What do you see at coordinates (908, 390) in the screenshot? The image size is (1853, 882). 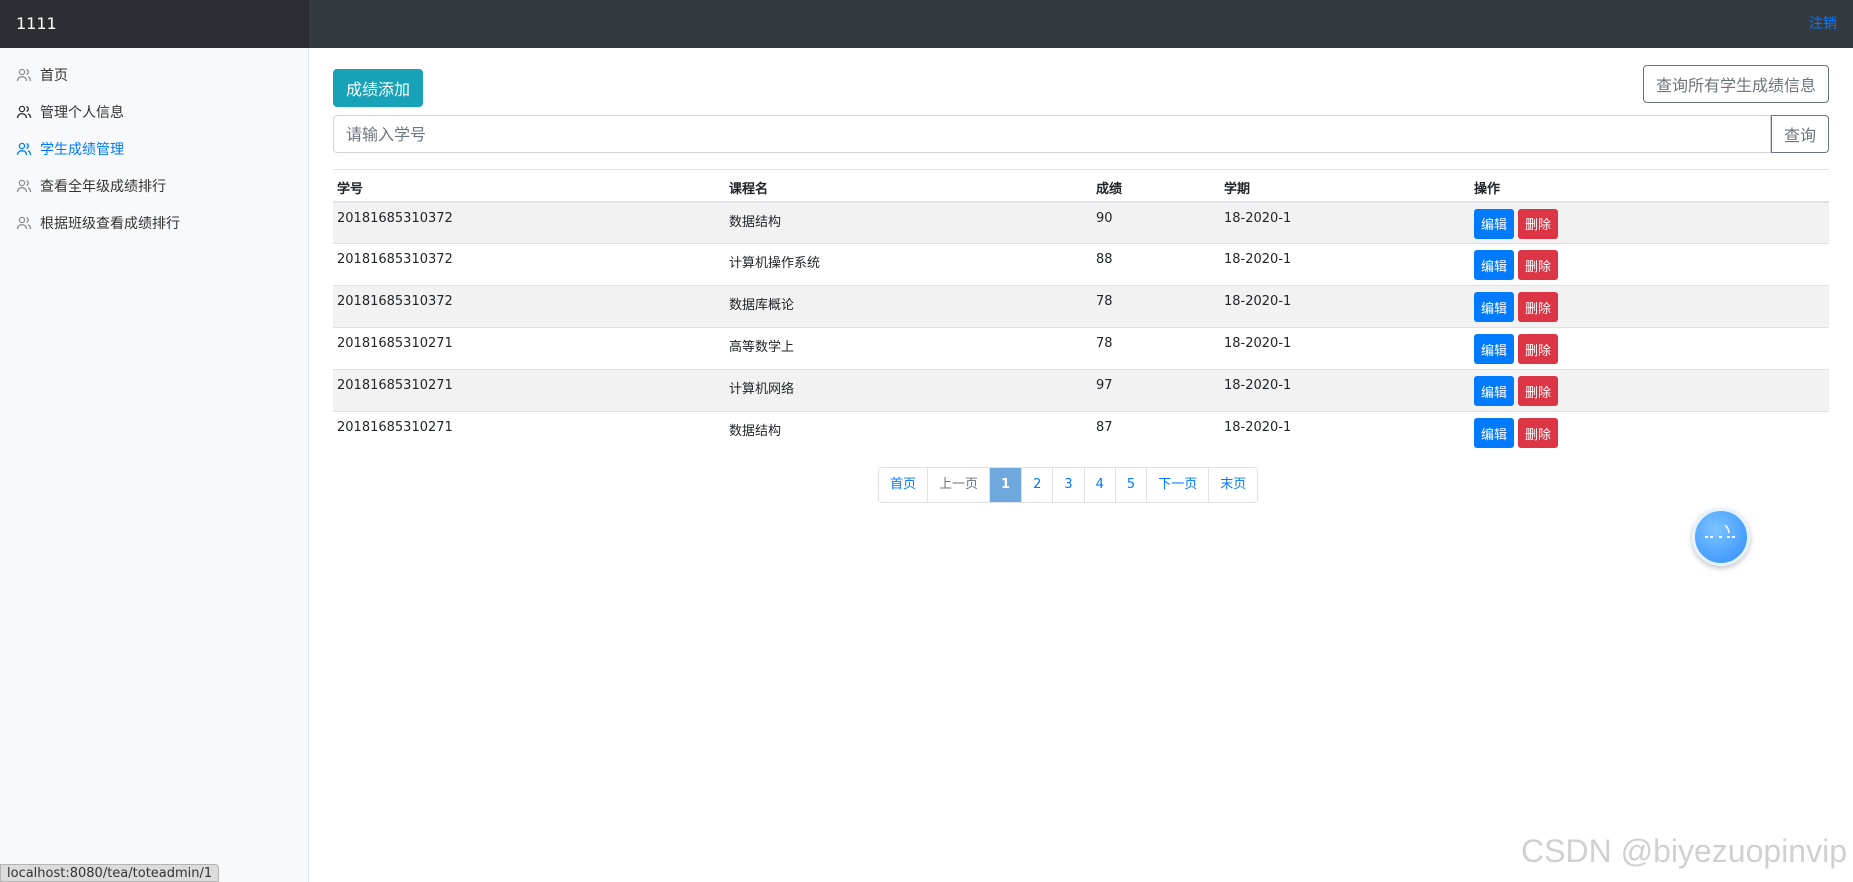 I see `cell-course: 计算机网络` at bounding box center [908, 390].